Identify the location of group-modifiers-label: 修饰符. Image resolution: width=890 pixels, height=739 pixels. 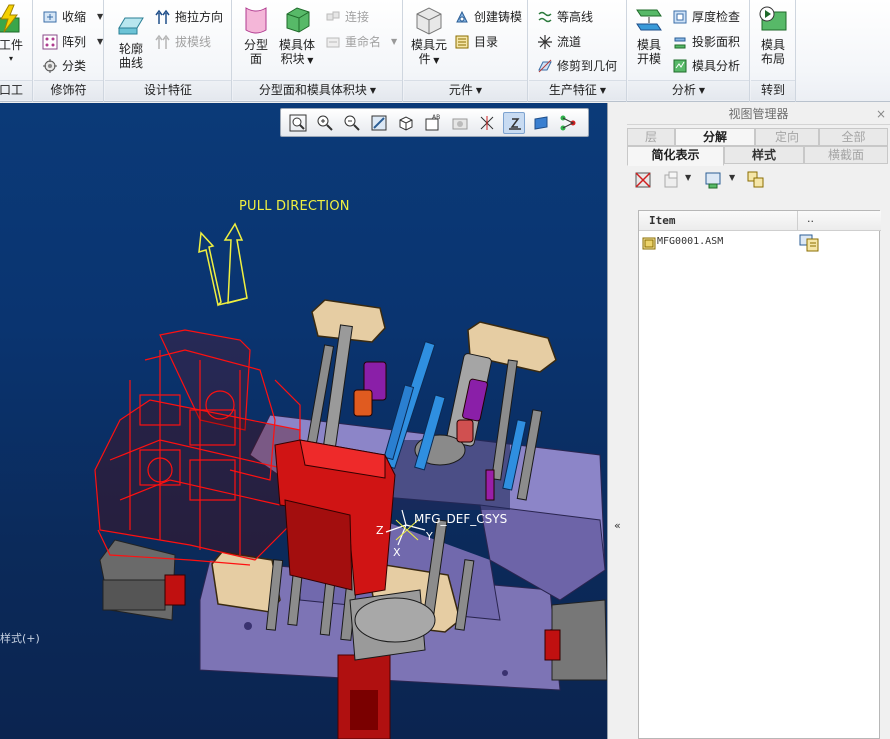
(68, 90).